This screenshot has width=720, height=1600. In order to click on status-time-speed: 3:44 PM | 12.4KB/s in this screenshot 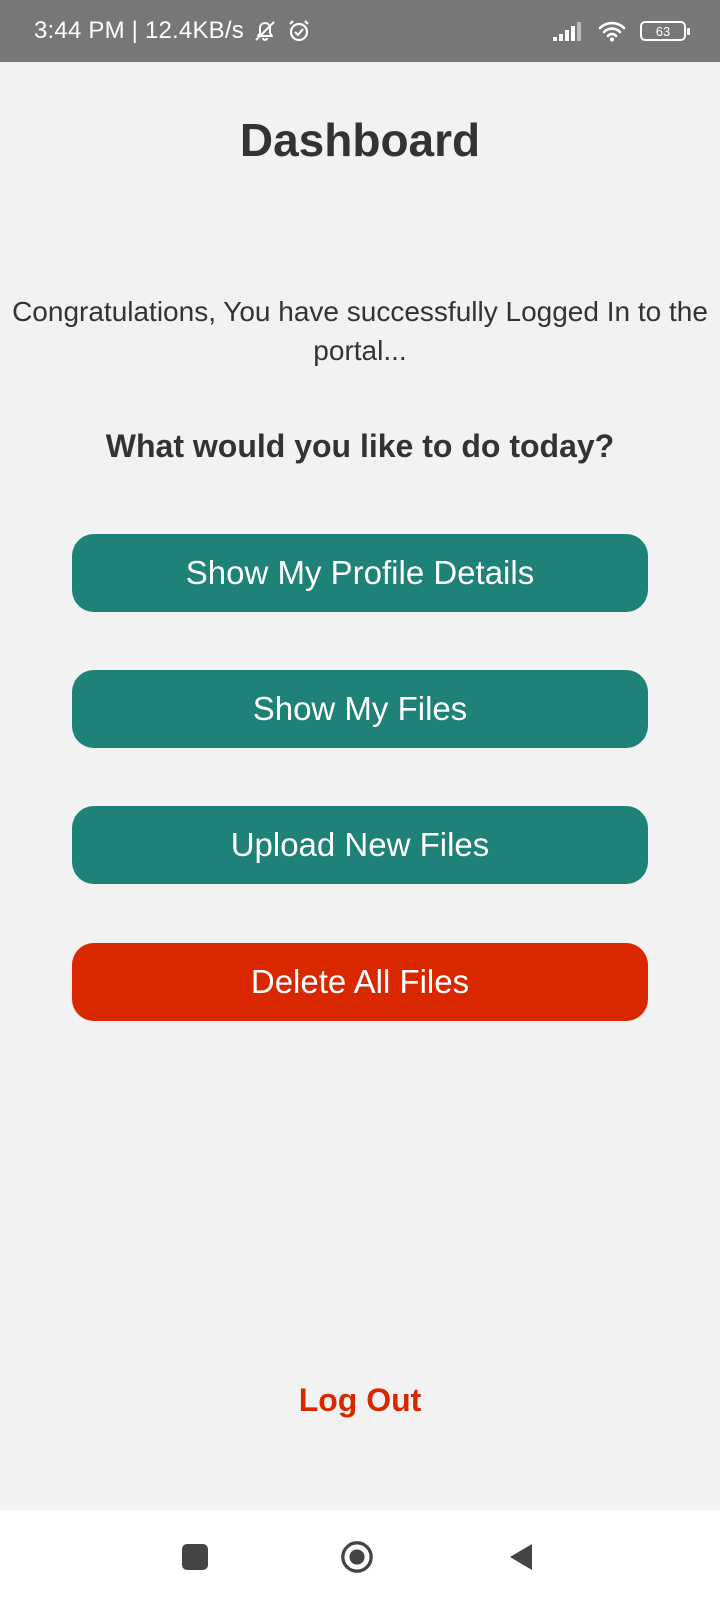, I will do `click(139, 30)`.